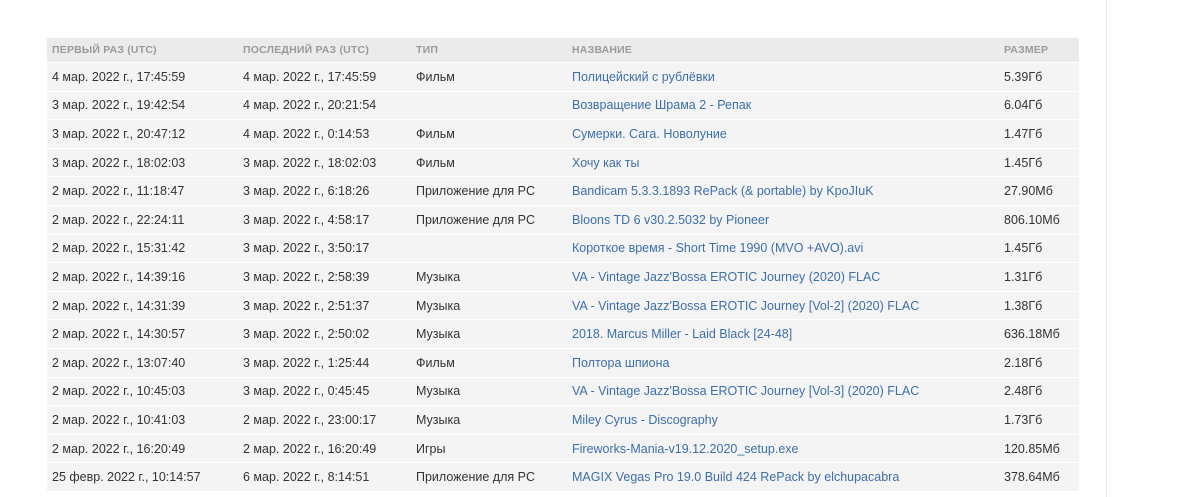 This screenshot has width=1200, height=497. I want to click on cell-size: 1.38Гб, so click(1039, 305).